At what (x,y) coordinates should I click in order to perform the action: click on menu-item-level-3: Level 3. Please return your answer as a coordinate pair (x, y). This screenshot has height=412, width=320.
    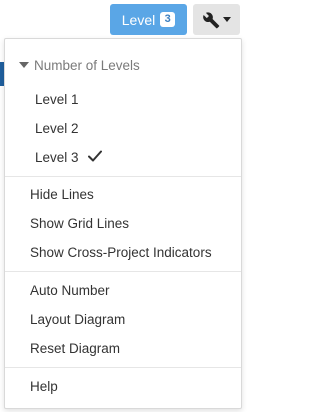
    Looking at the image, I should click on (123, 157).